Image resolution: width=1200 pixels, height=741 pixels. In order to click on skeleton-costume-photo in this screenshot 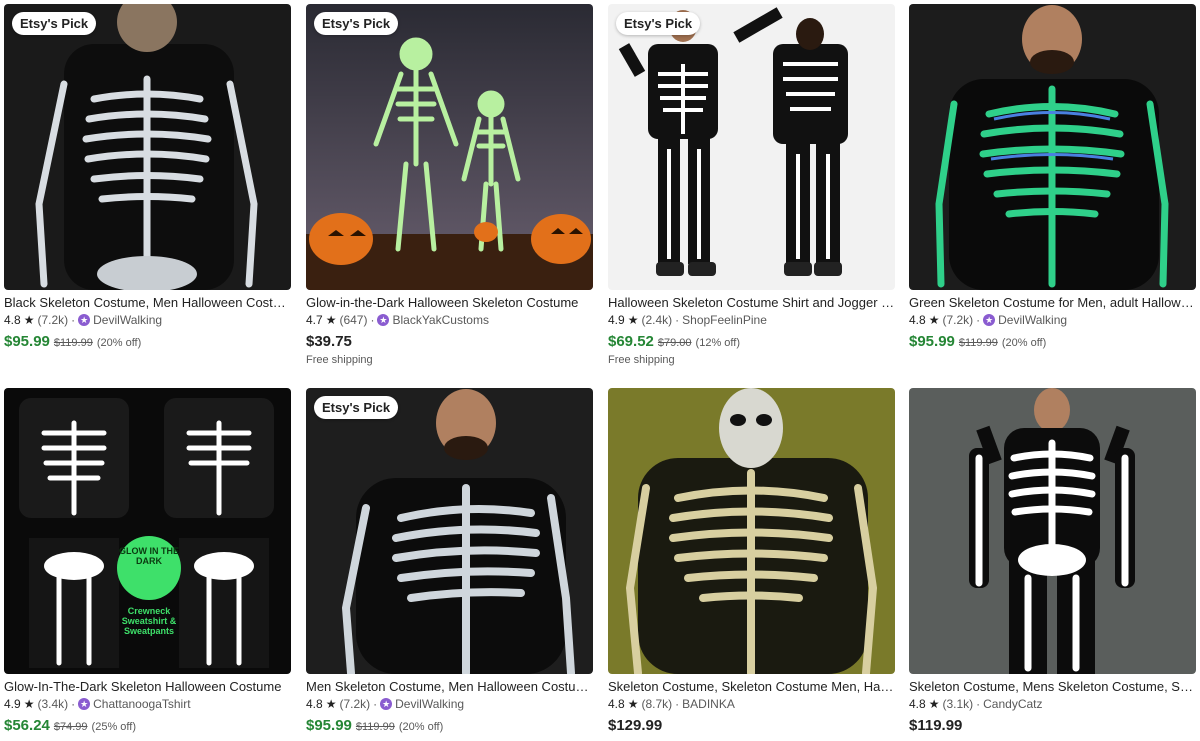, I will do `click(147, 147)`.